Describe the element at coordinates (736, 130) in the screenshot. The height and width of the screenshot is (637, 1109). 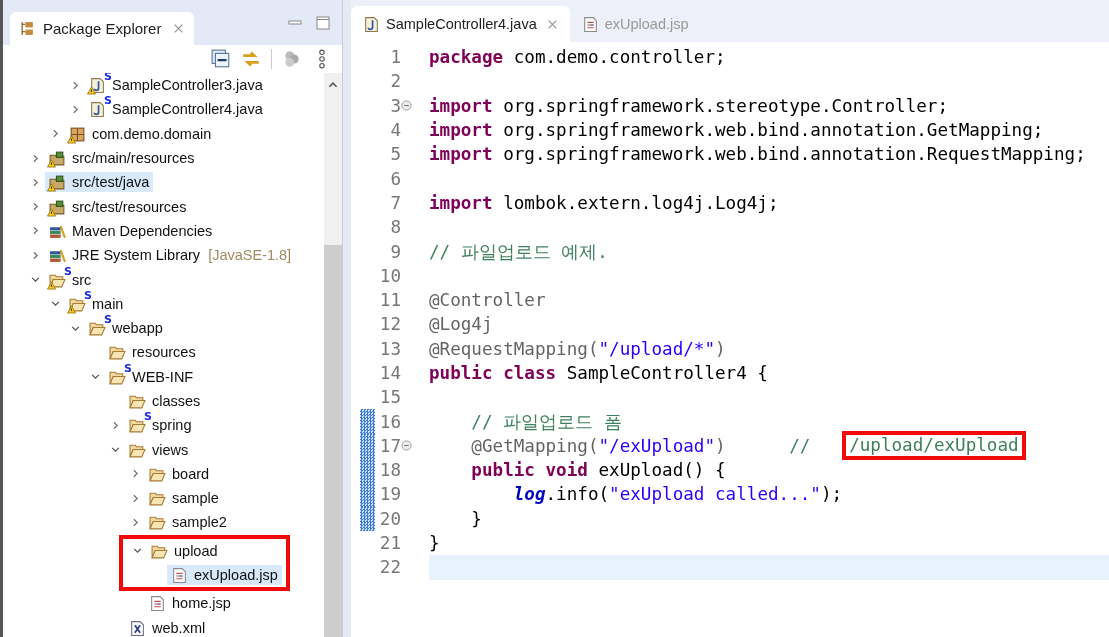
I see `code-line: import org.springframework.web.bind.annotation.GetMapping;` at that location.